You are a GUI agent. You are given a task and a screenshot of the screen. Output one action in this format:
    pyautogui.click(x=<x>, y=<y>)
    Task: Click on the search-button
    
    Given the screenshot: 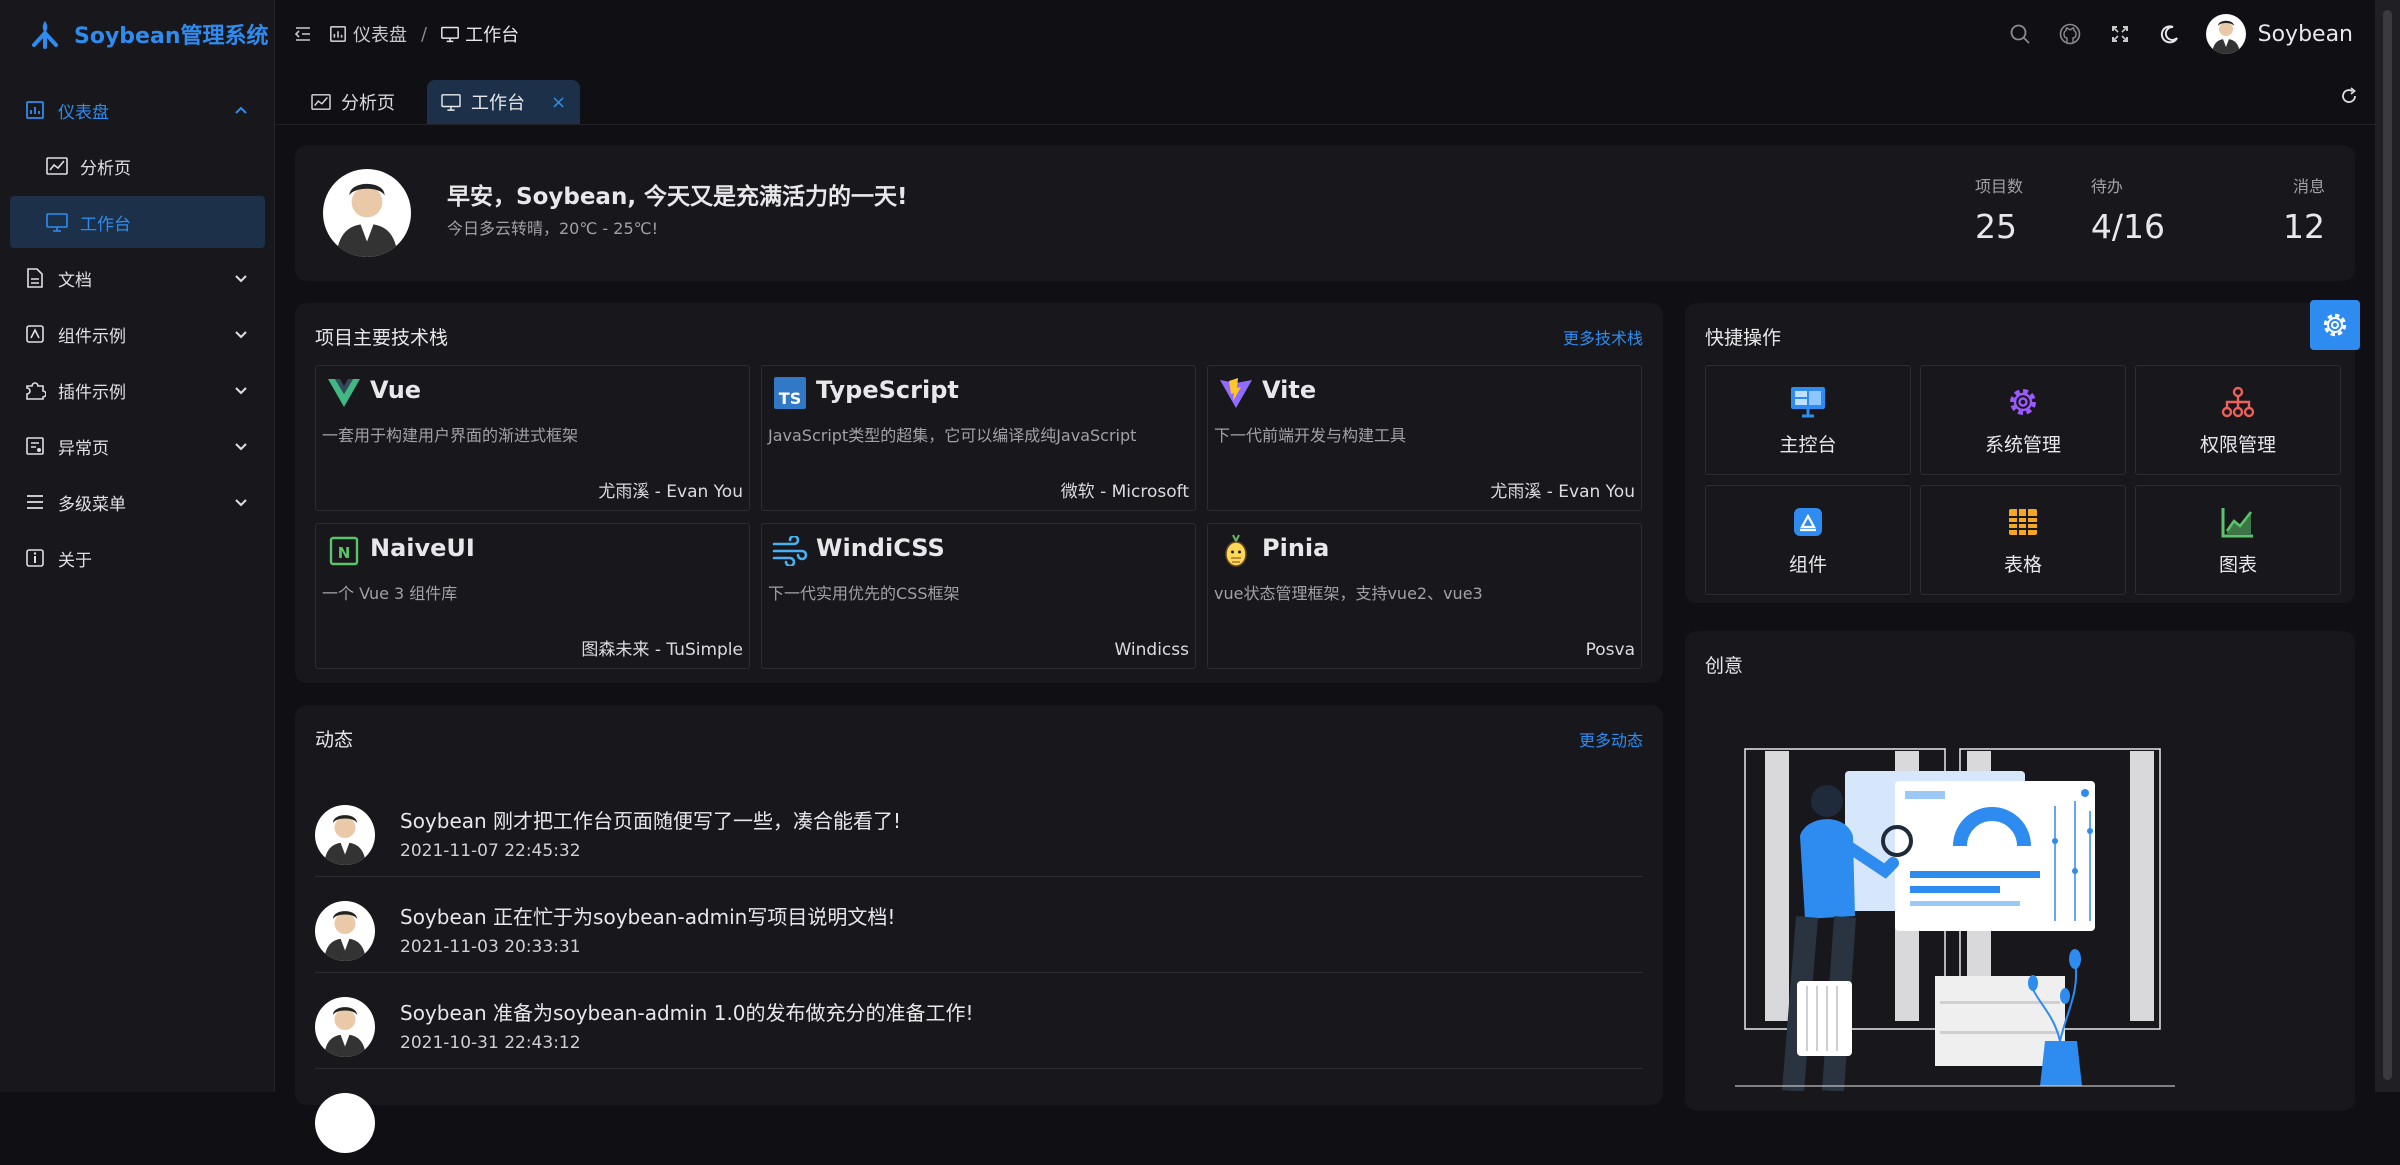 What is the action you would take?
    pyautogui.click(x=2020, y=34)
    